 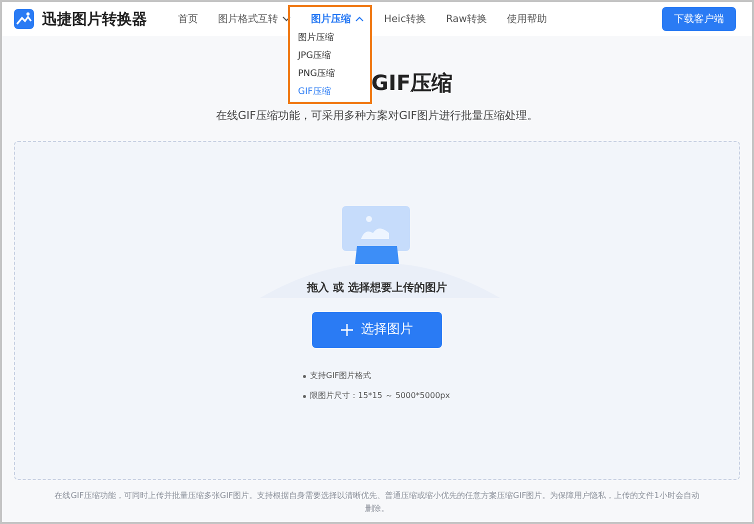 What do you see at coordinates (377, 236) in the screenshot?
I see `picture-upload-icon` at bounding box center [377, 236].